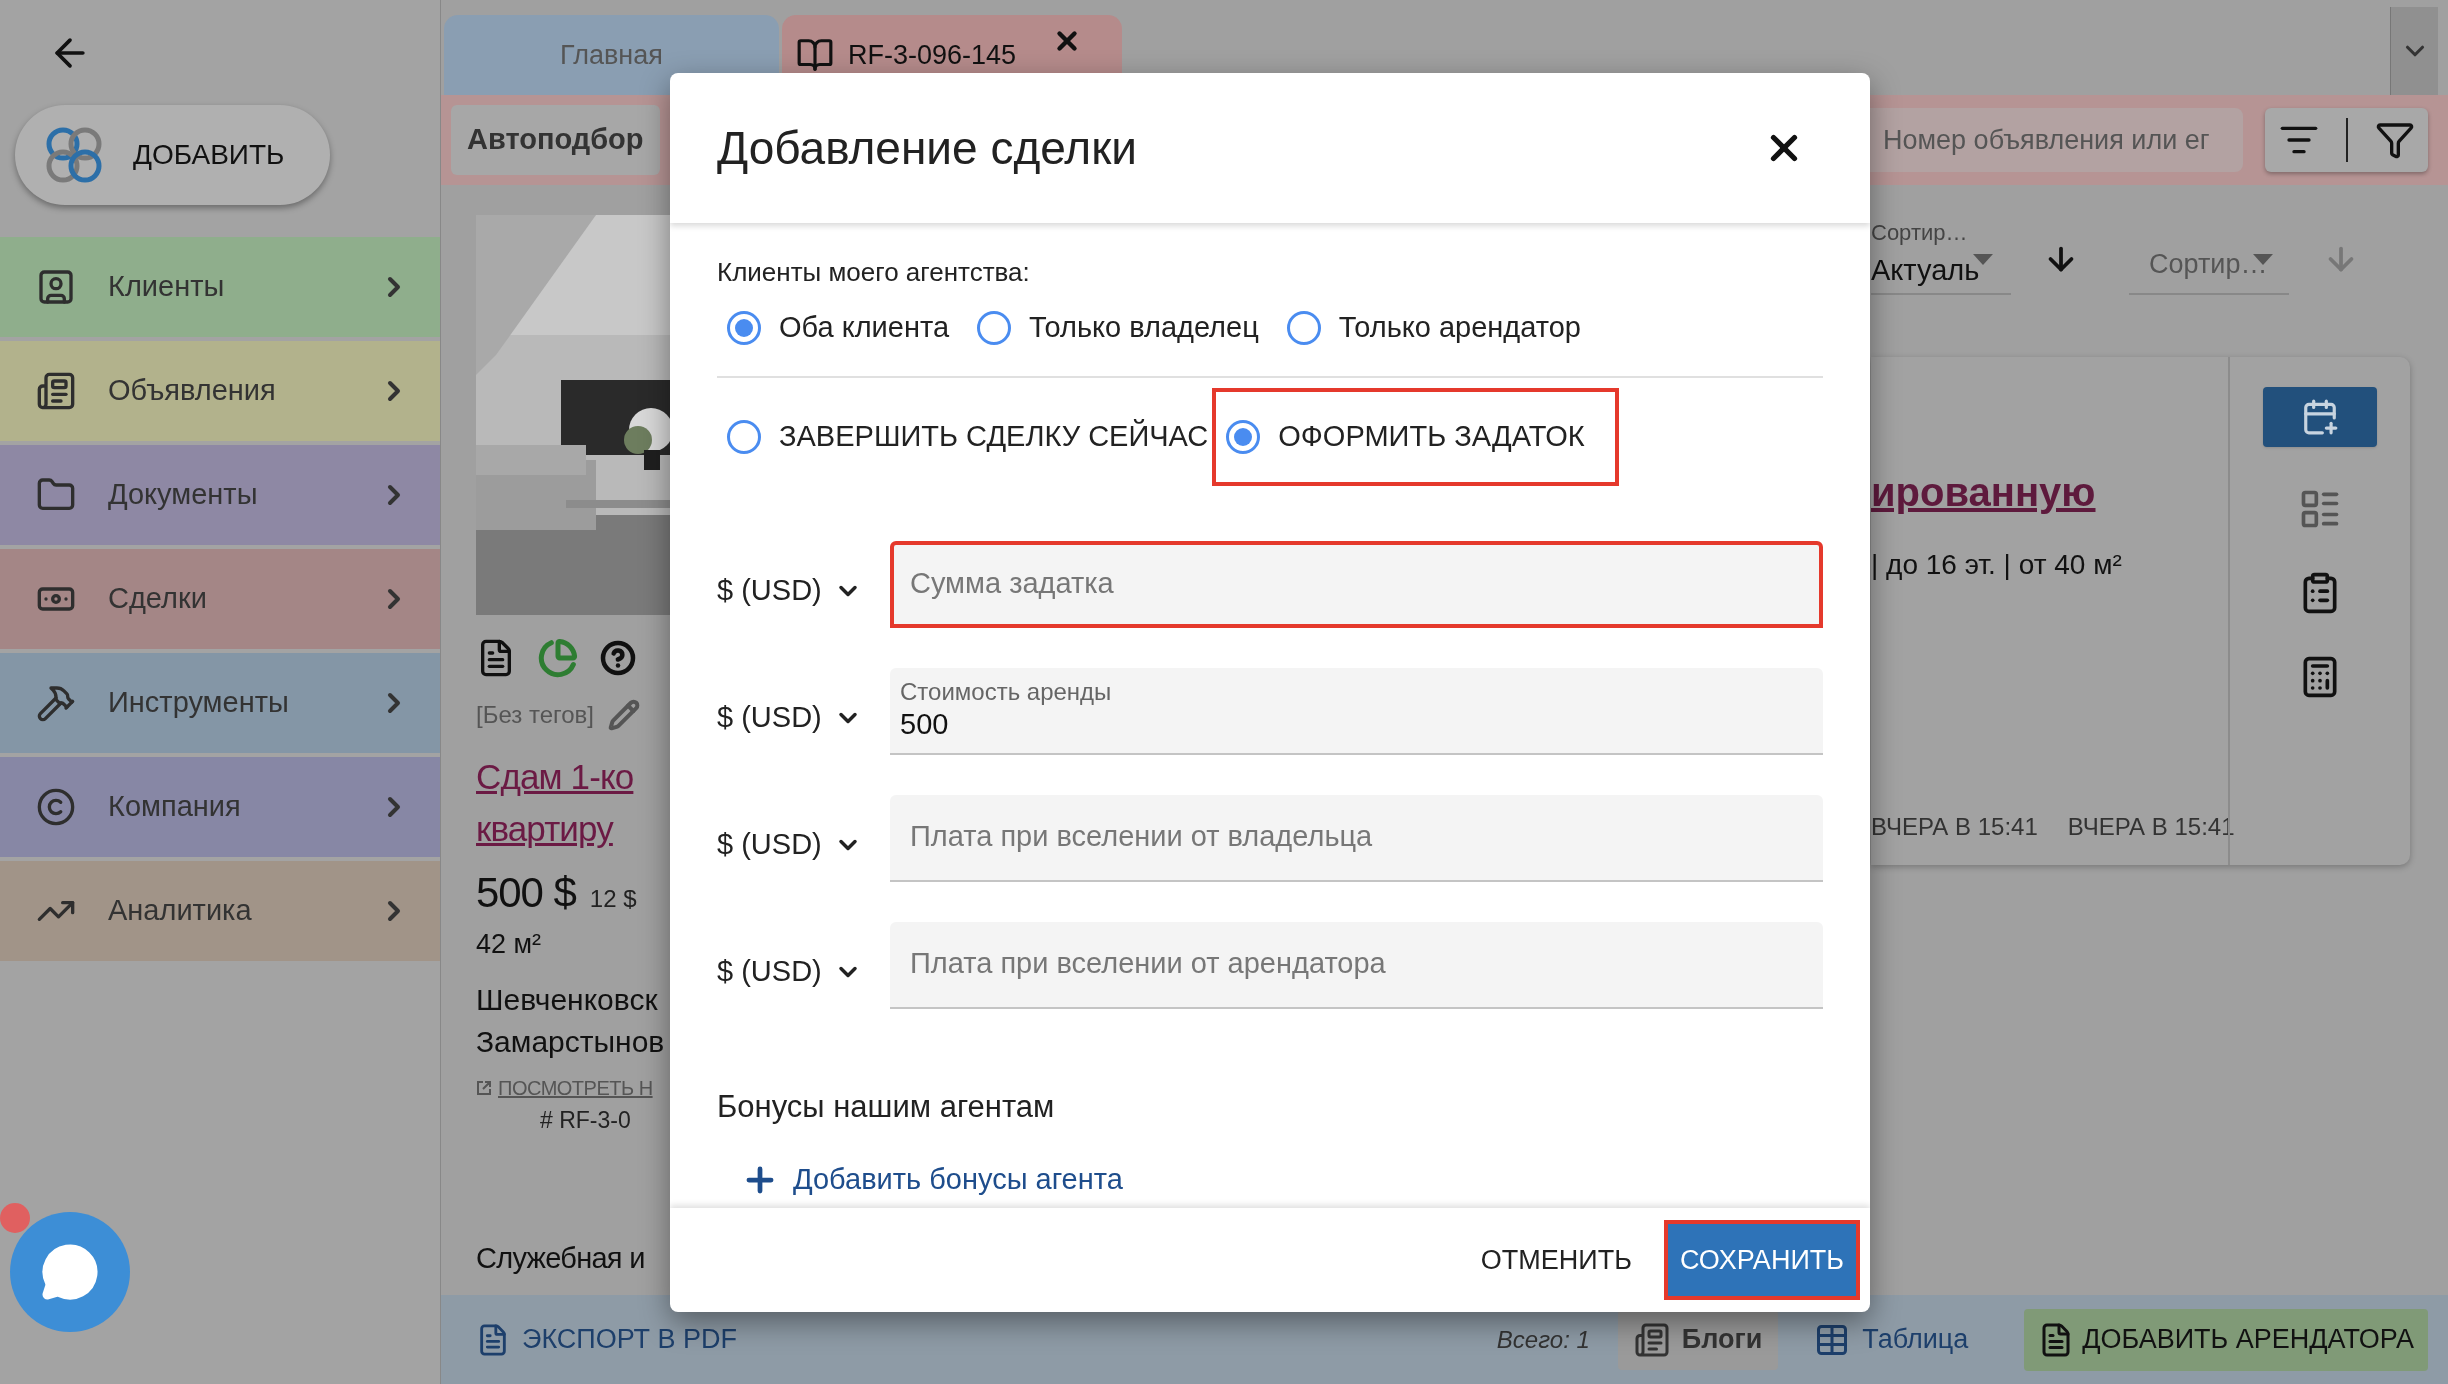 Image resolution: width=2448 pixels, height=1384 pixels. I want to click on filter-icon, so click(2394, 140).